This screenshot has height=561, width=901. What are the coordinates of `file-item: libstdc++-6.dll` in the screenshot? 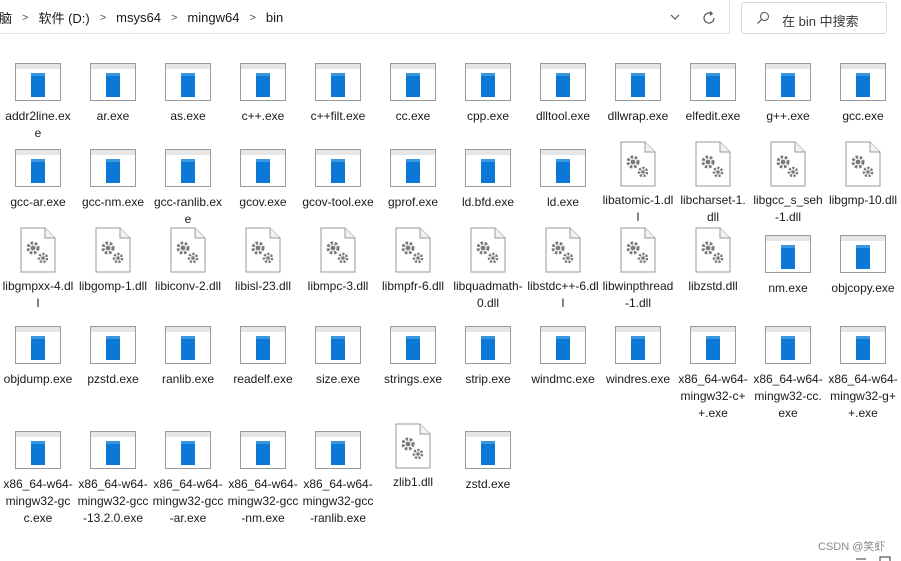 It's located at (563, 269).